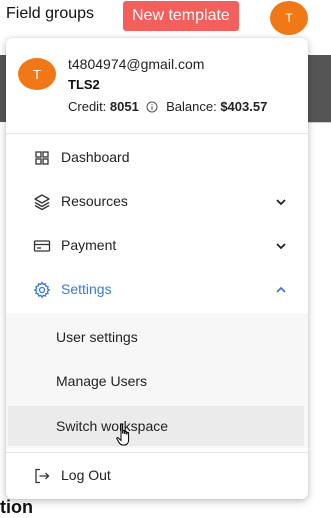  I want to click on submenu-item-user-settings: User settings, so click(157, 337).